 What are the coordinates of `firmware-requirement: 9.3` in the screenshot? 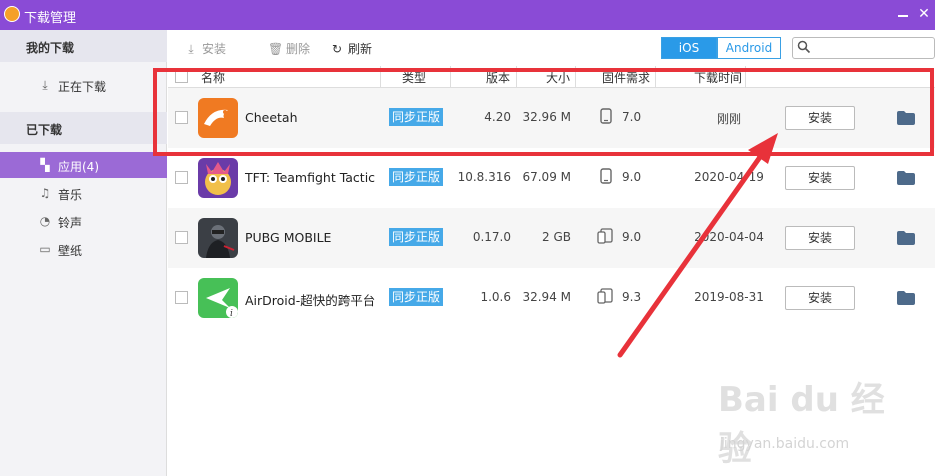 It's located at (632, 297).